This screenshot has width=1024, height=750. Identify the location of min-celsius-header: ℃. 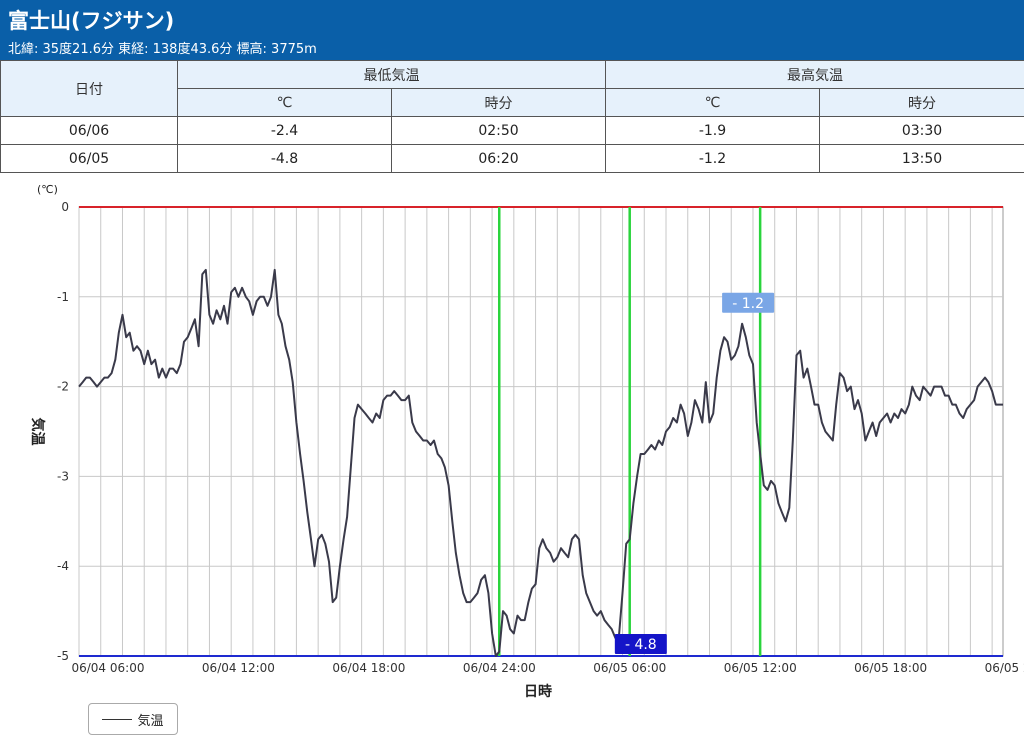
(285, 103).